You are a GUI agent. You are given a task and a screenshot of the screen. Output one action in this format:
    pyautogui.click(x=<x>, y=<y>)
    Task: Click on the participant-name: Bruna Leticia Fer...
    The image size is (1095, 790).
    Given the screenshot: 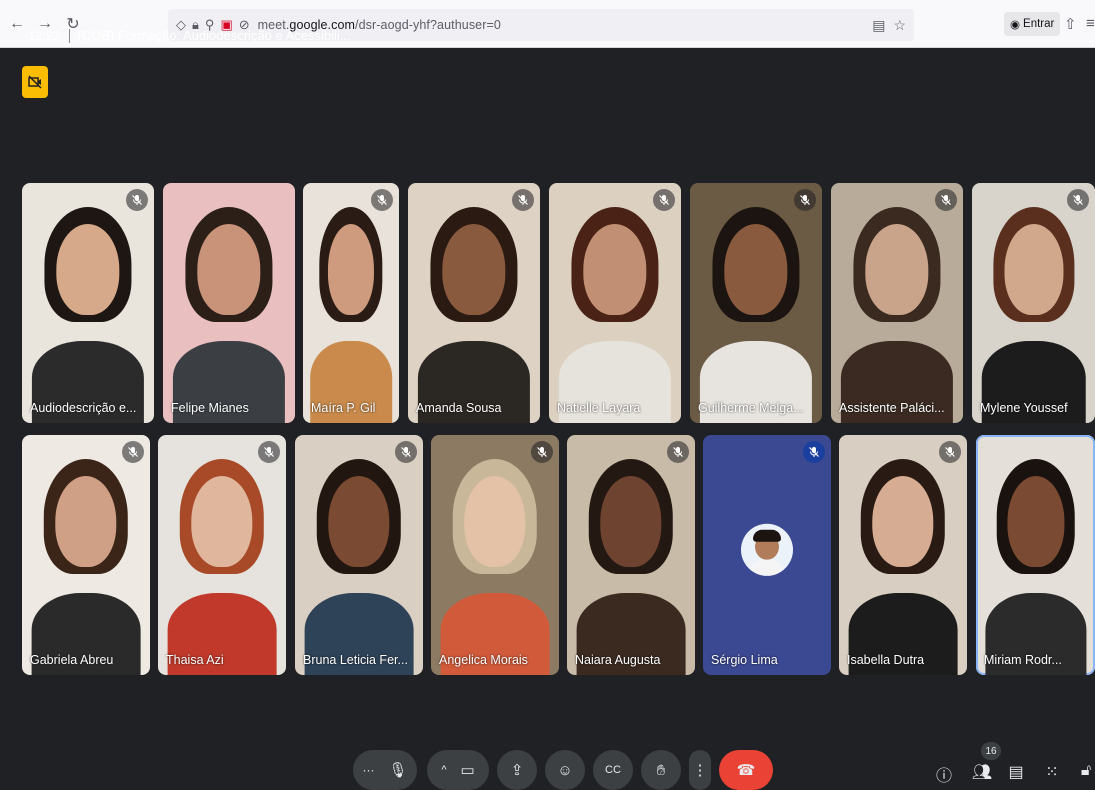 What is the action you would take?
    pyautogui.click(x=355, y=660)
    